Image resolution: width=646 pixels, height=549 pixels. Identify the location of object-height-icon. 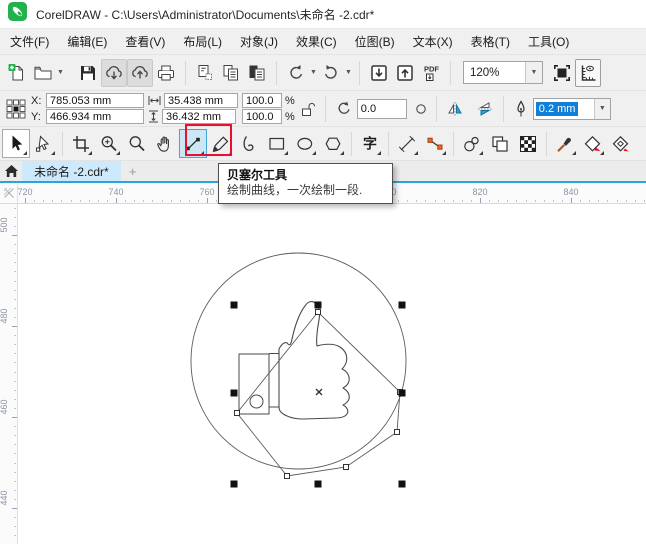
(153, 116).